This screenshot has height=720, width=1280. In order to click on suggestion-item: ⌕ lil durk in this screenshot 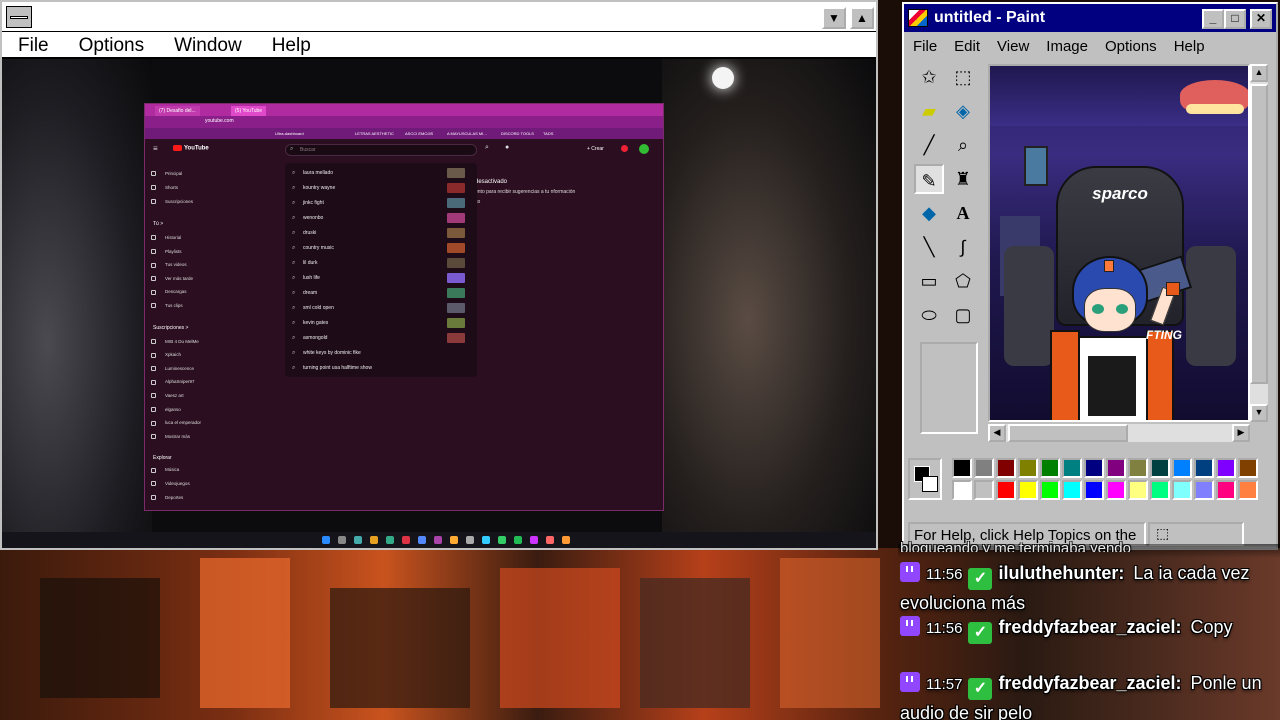, I will do `click(381, 263)`.